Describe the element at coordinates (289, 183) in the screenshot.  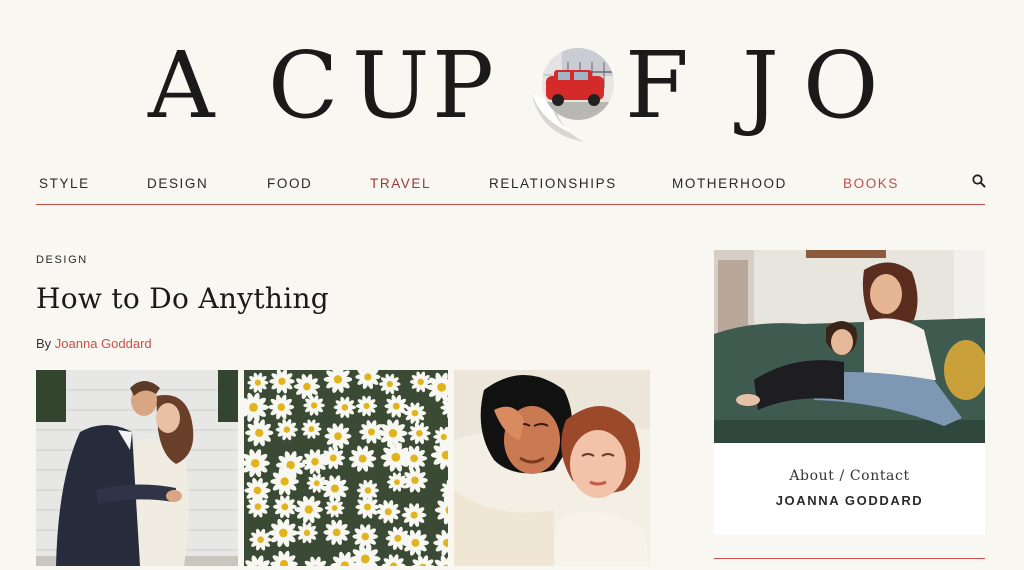
I see `nav-item-food: FOOD` at that location.